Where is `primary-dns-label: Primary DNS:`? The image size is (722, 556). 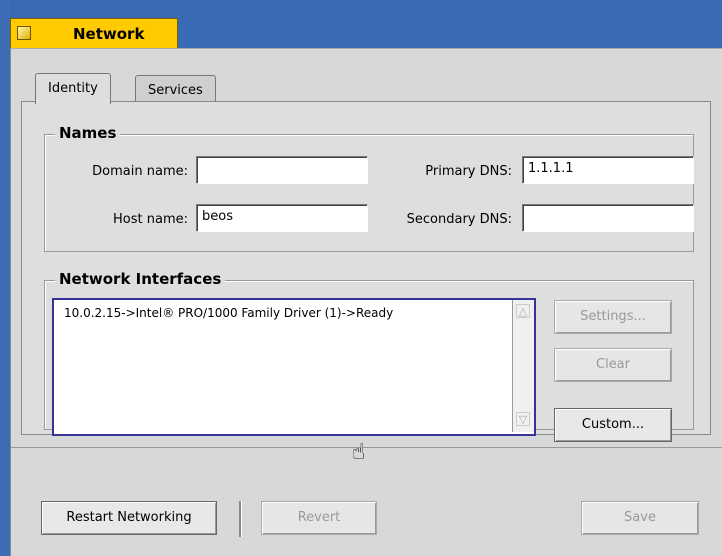
primary-dns-label: Primary DNS: is located at coordinates (468, 171).